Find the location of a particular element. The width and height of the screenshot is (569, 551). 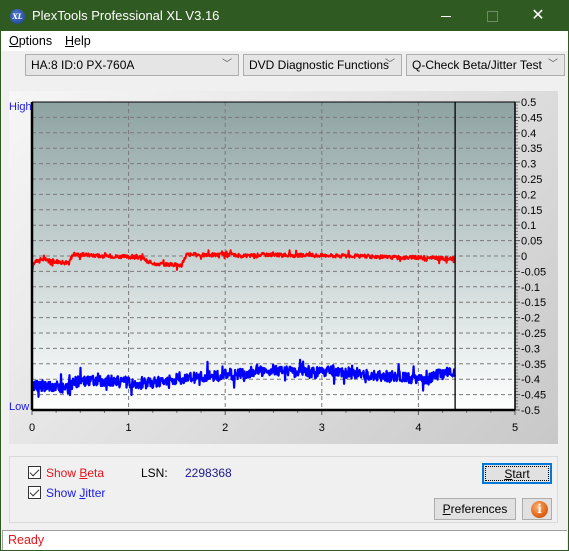

y-tick-label: 0.5 is located at coordinates (528, 103).